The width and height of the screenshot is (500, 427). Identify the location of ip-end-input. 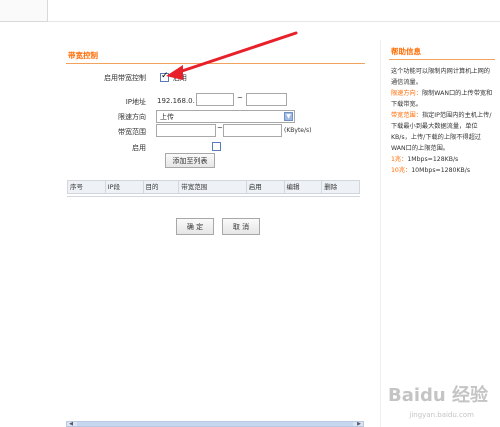
(266, 99).